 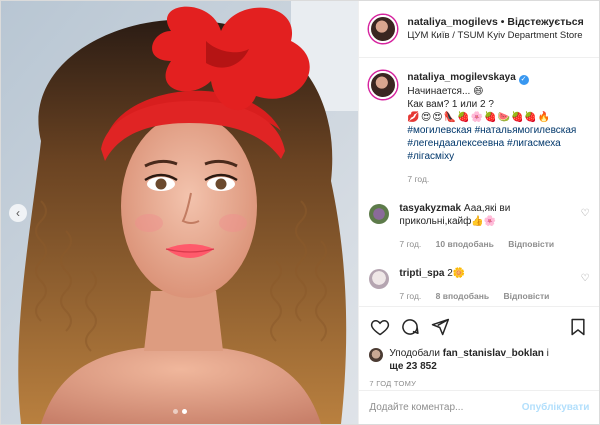 What do you see at coordinates (578, 327) in the screenshot?
I see `bookmark-save-icon` at bounding box center [578, 327].